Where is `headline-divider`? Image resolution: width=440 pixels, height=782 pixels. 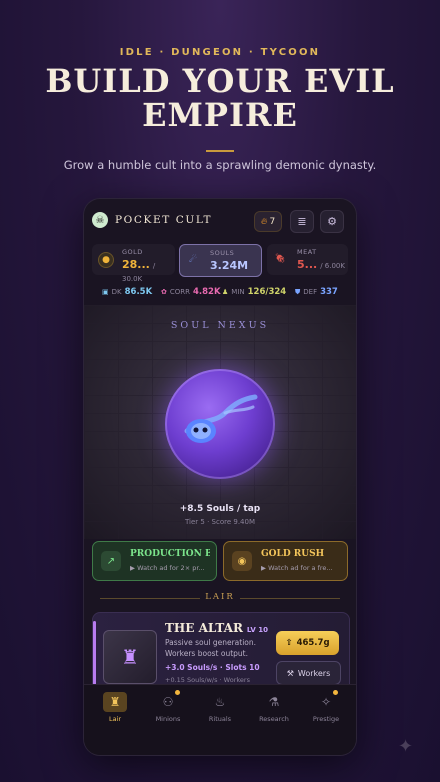 headline-divider is located at coordinates (220, 151).